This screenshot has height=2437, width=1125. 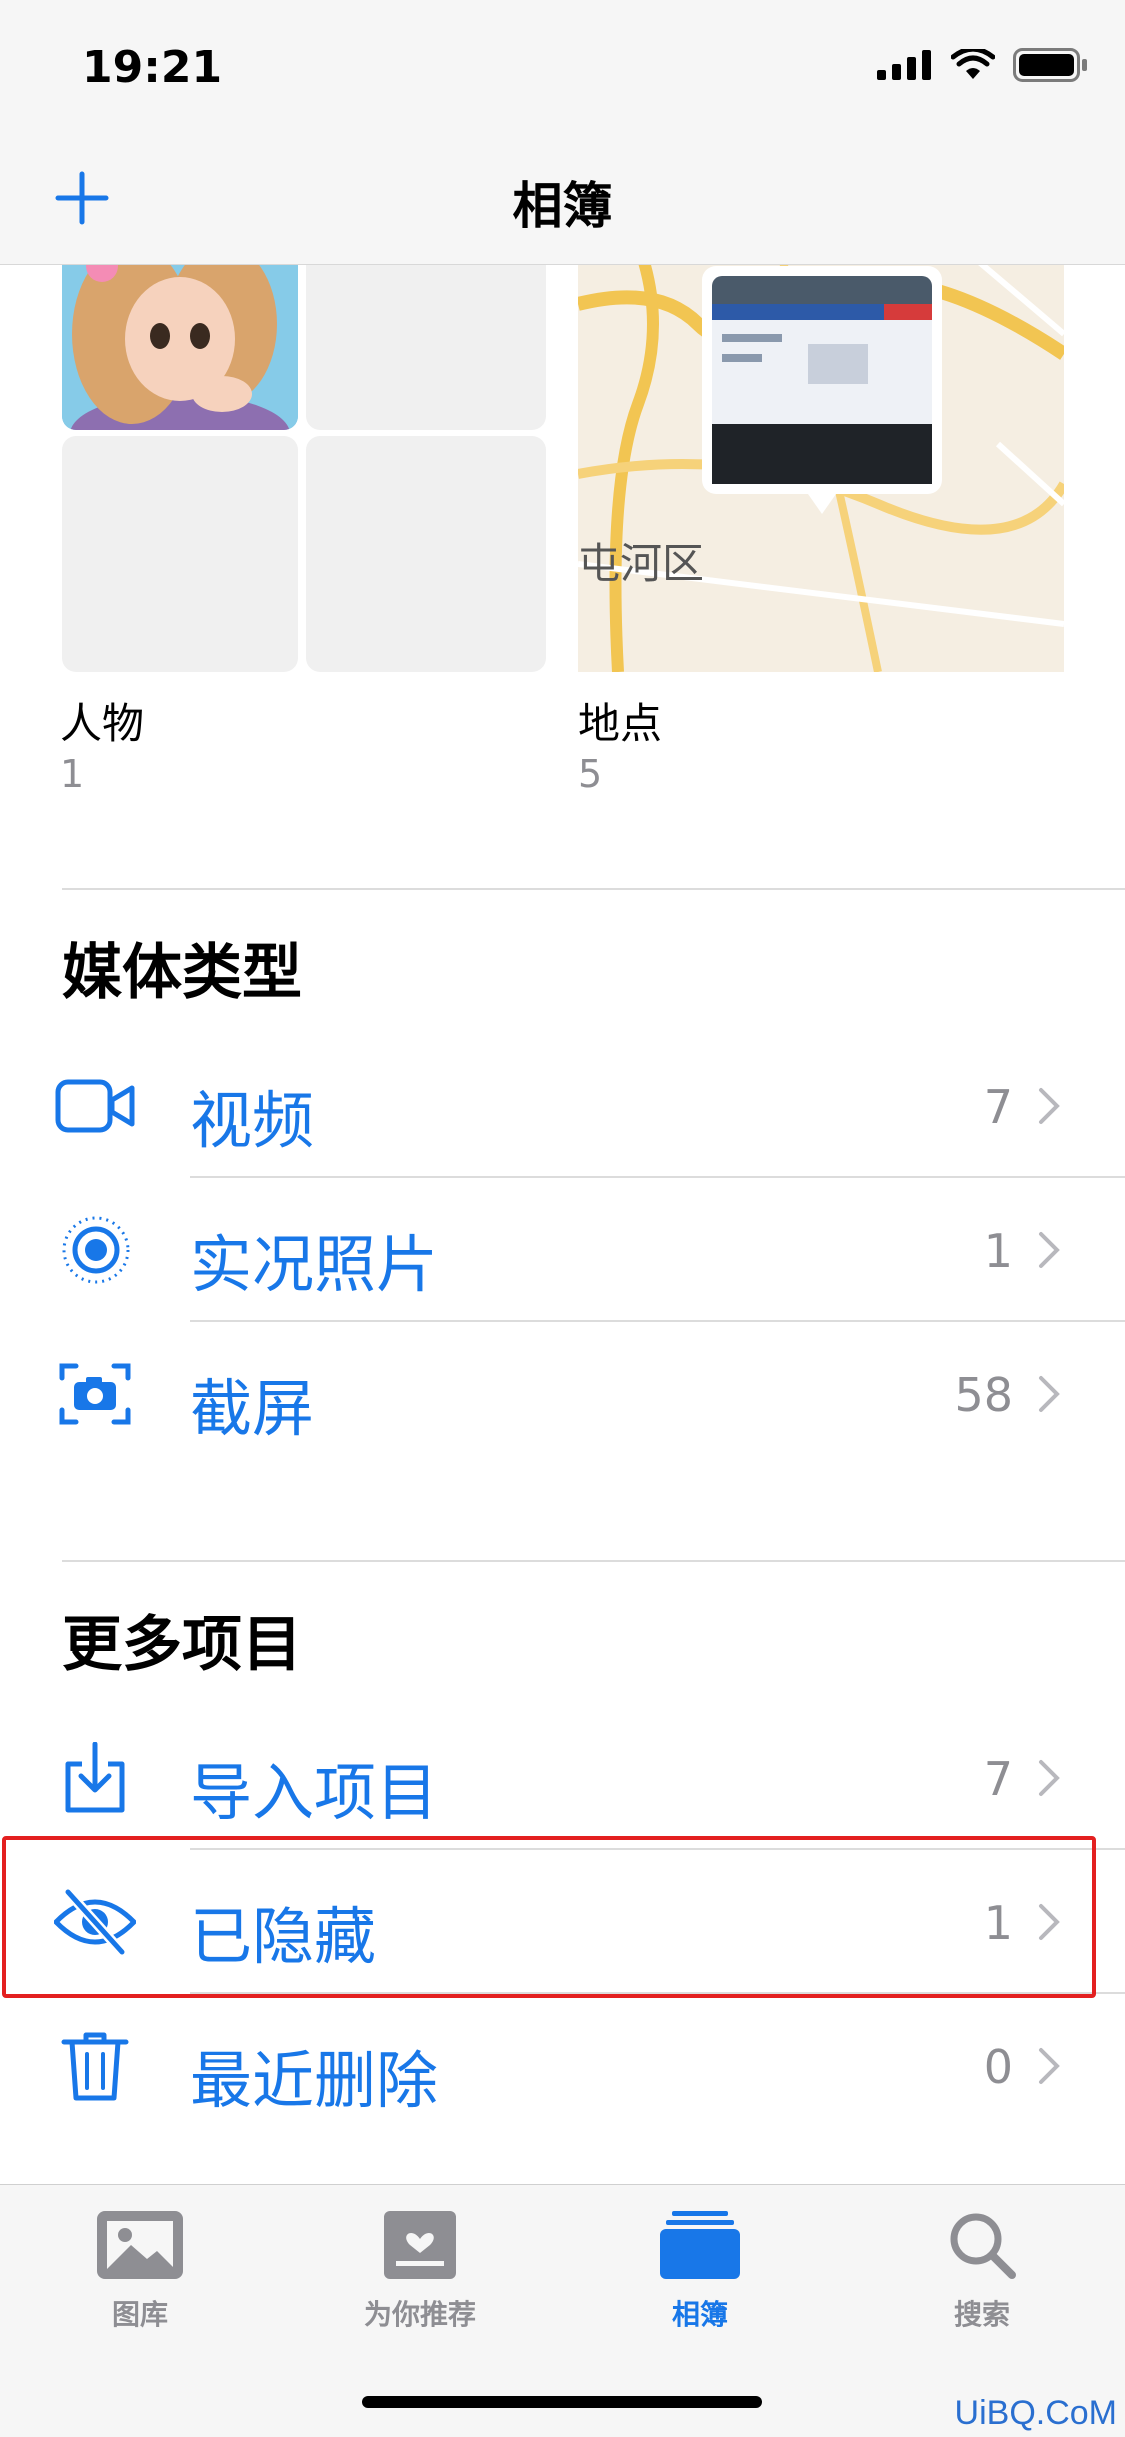 I want to click on photos-icon, so click(x=140, y=2245).